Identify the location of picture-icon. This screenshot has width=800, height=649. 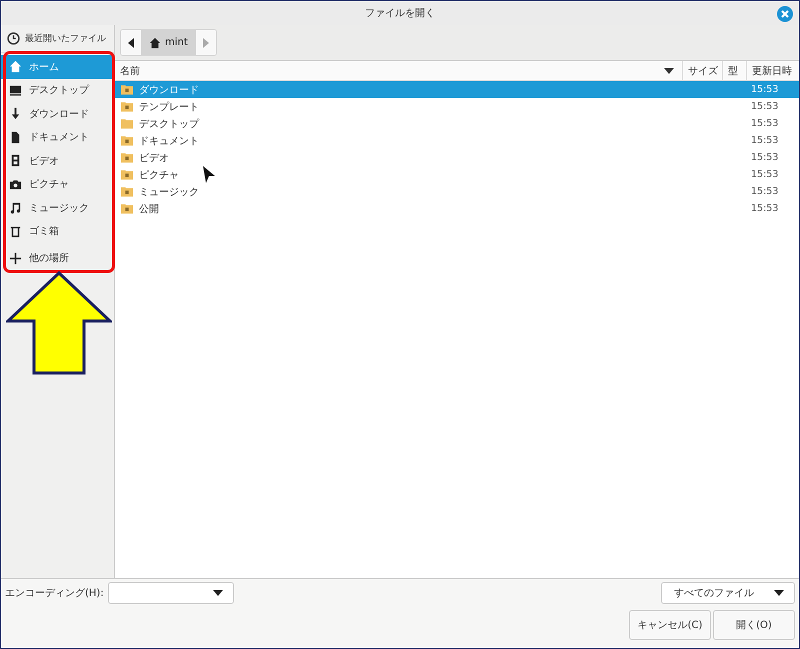
(15, 184).